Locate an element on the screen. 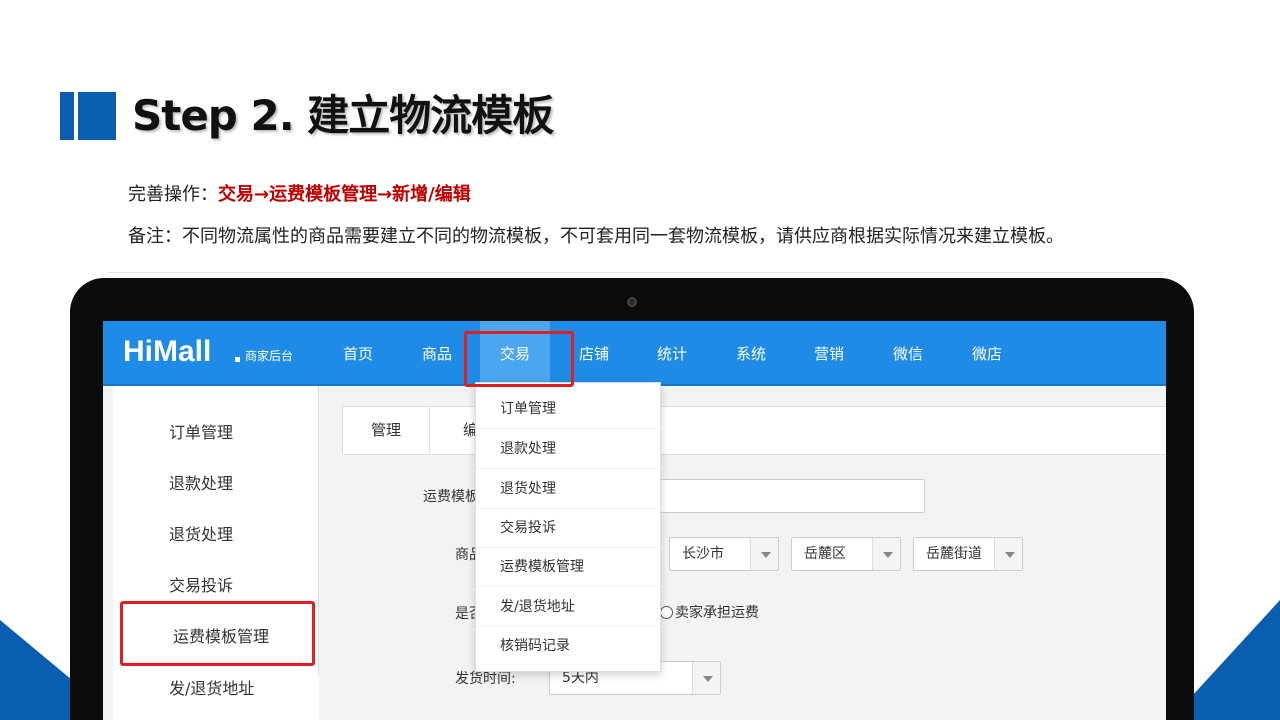 The height and width of the screenshot is (720, 1280). ship-time-label: 发货时间: is located at coordinates (485, 679).